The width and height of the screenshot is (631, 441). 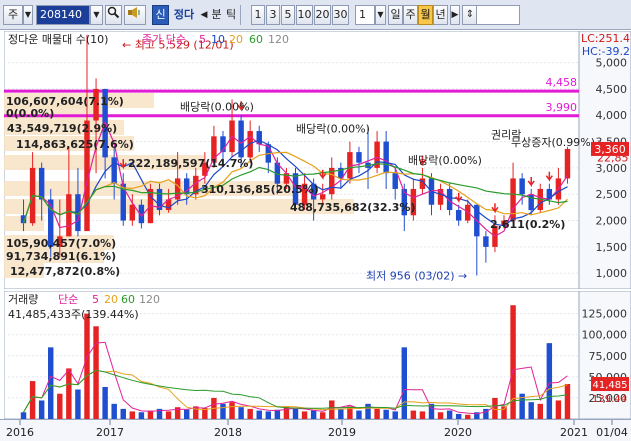 I want to click on volume-legend-period: 20, so click(x=111, y=299).